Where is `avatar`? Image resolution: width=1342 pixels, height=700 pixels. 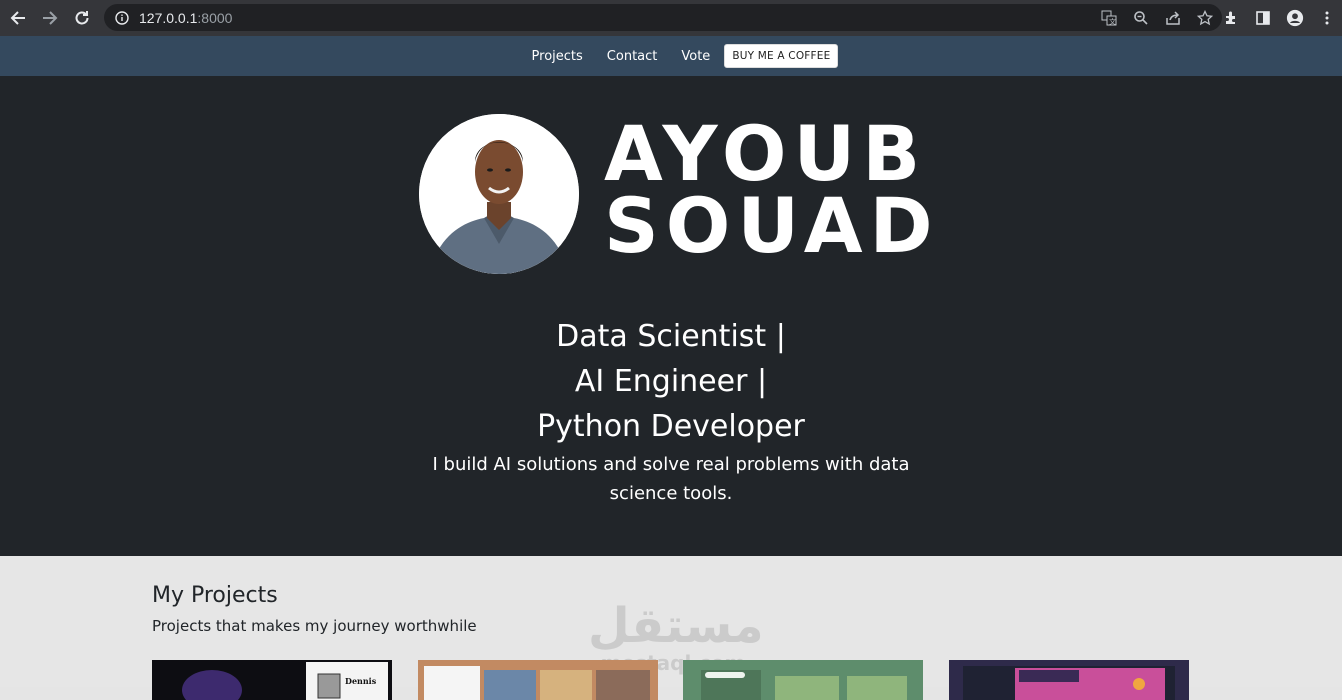 avatar is located at coordinates (499, 194).